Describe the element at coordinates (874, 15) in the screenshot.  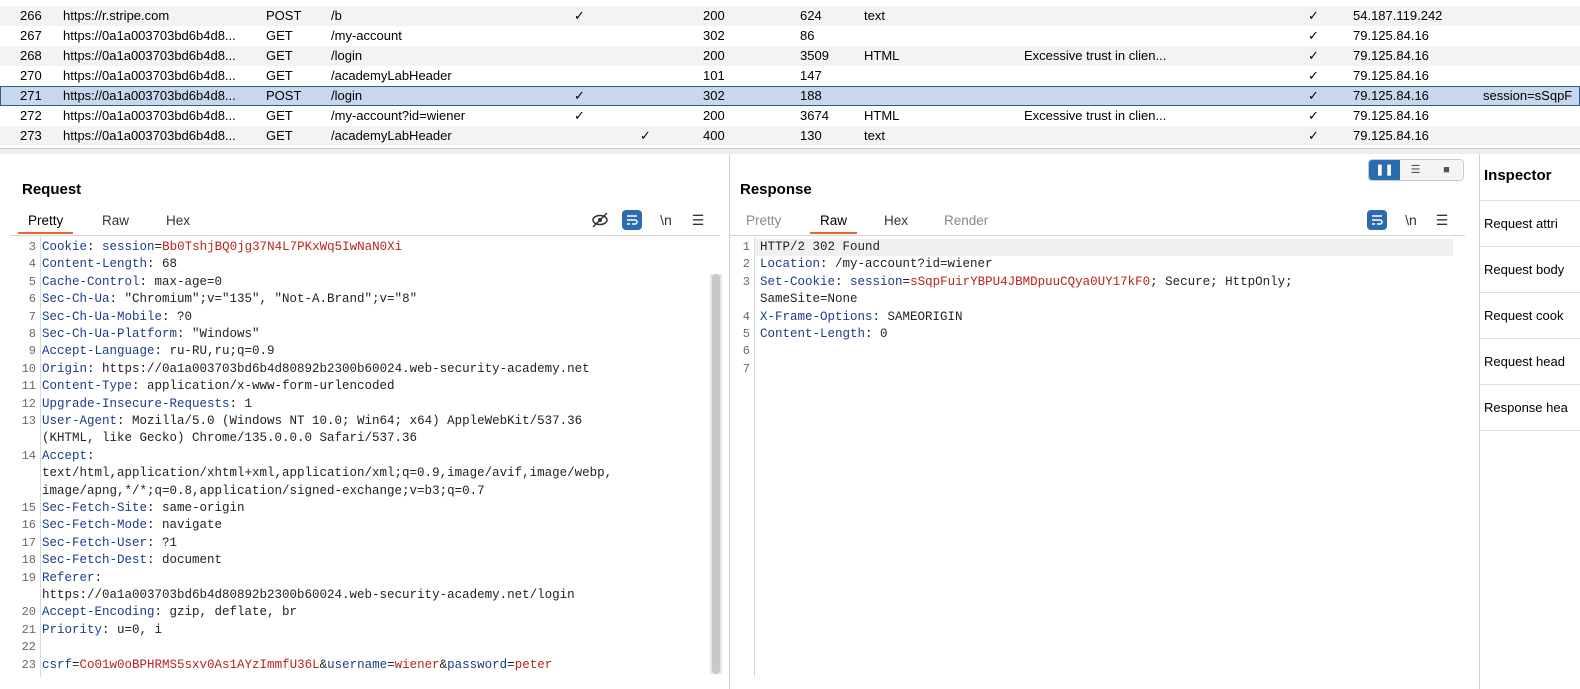
I see `cell-mime: text` at that location.